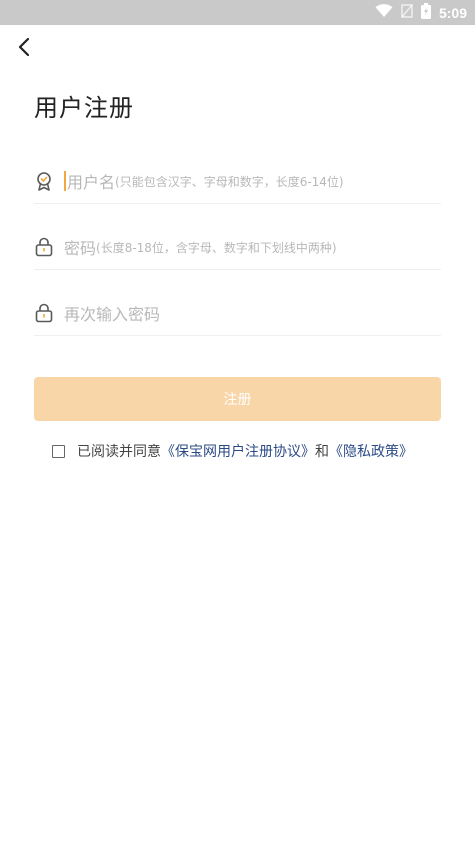 This screenshot has width=475, height=844. What do you see at coordinates (112, 314) in the screenshot?
I see `confirm-password-placeholder: 再次输入密码` at bounding box center [112, 314].